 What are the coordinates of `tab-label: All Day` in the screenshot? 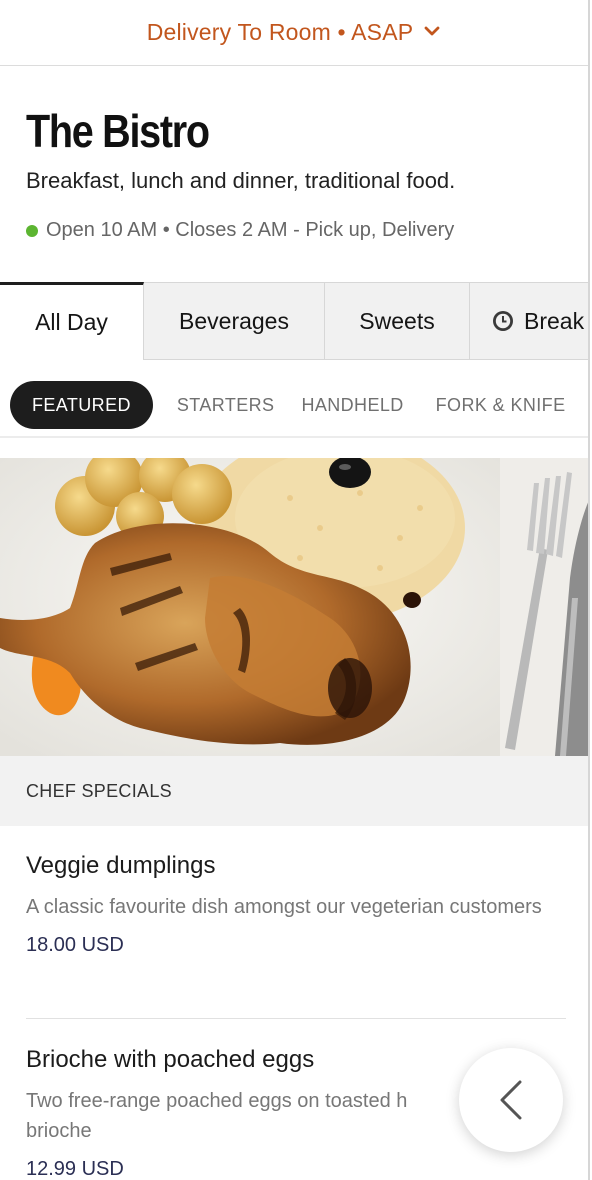 It's located at (71, 322).